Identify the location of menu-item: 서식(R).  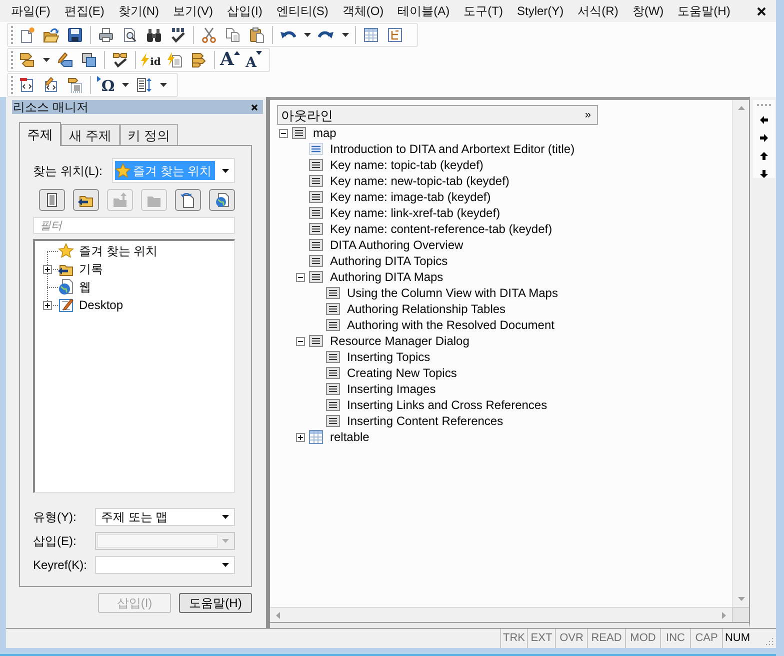
(598, 11).